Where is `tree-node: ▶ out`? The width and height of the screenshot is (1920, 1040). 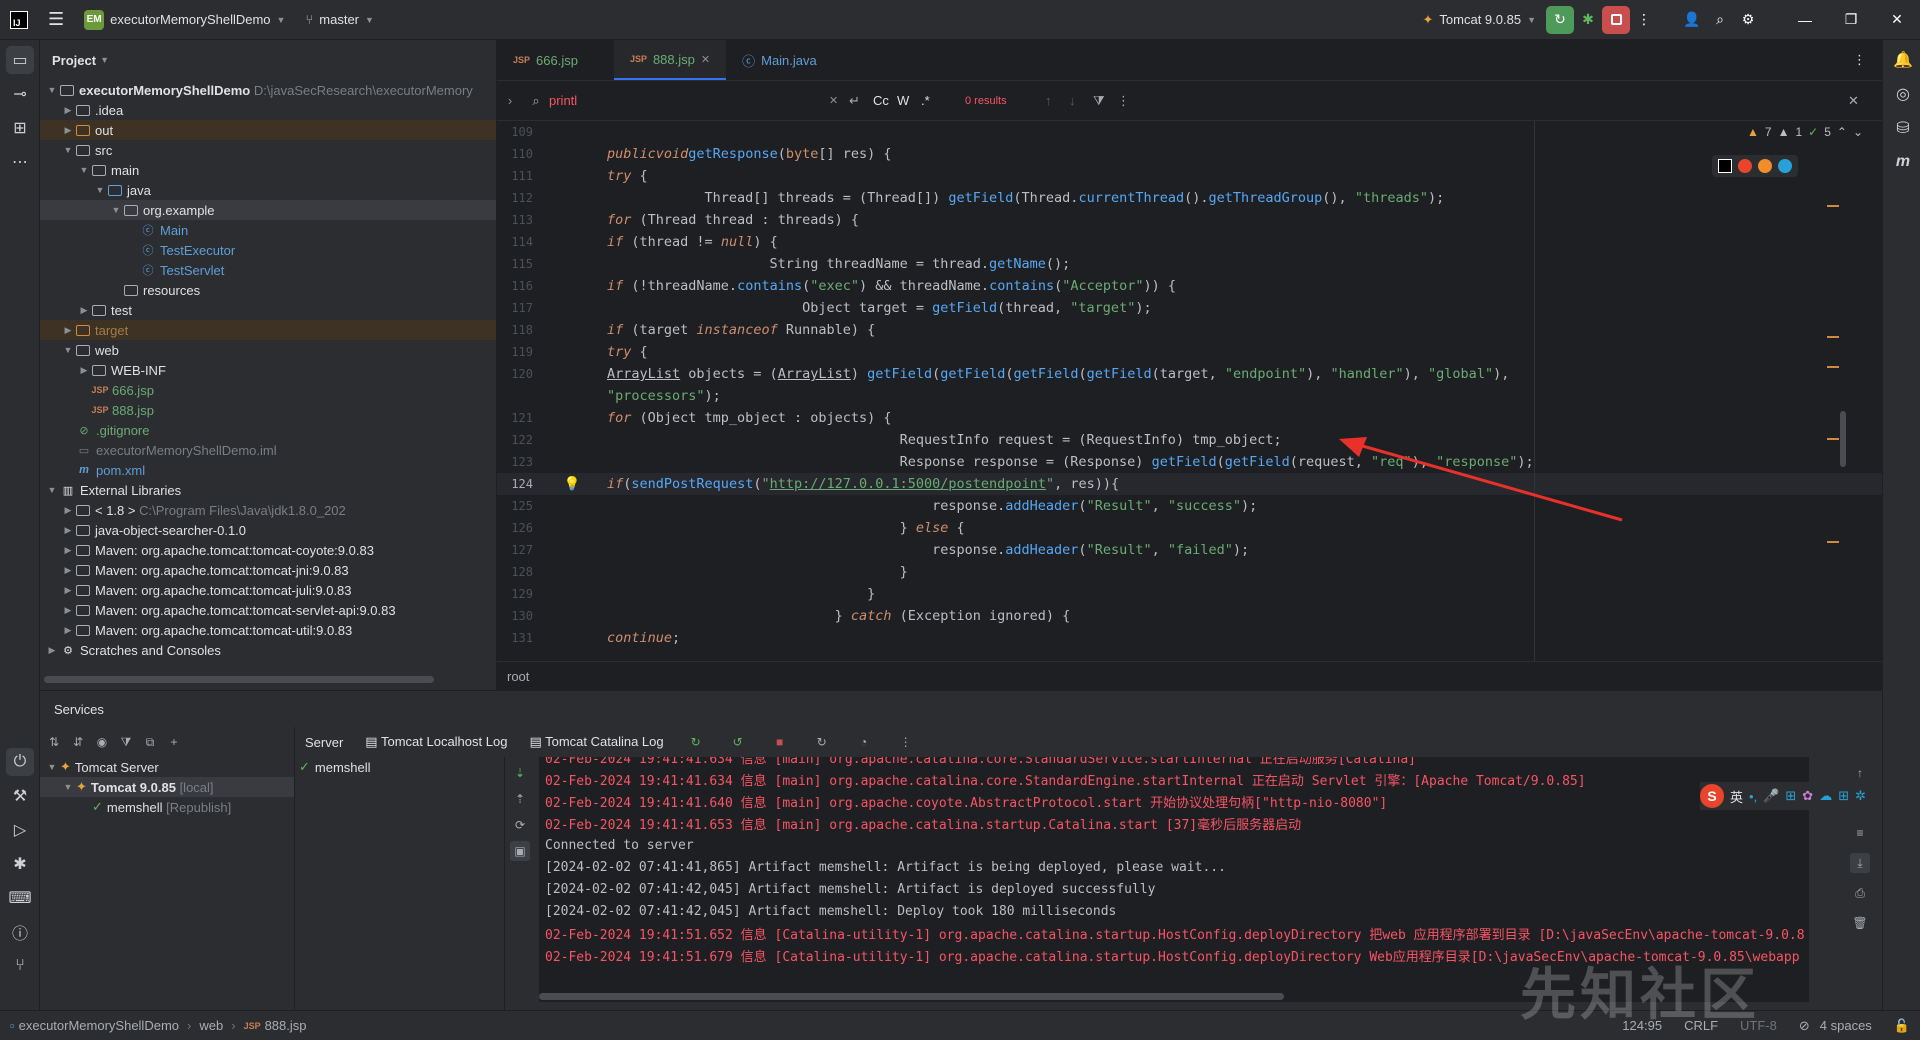
tree-node: ▶ out is located at coordinates (268, 130).